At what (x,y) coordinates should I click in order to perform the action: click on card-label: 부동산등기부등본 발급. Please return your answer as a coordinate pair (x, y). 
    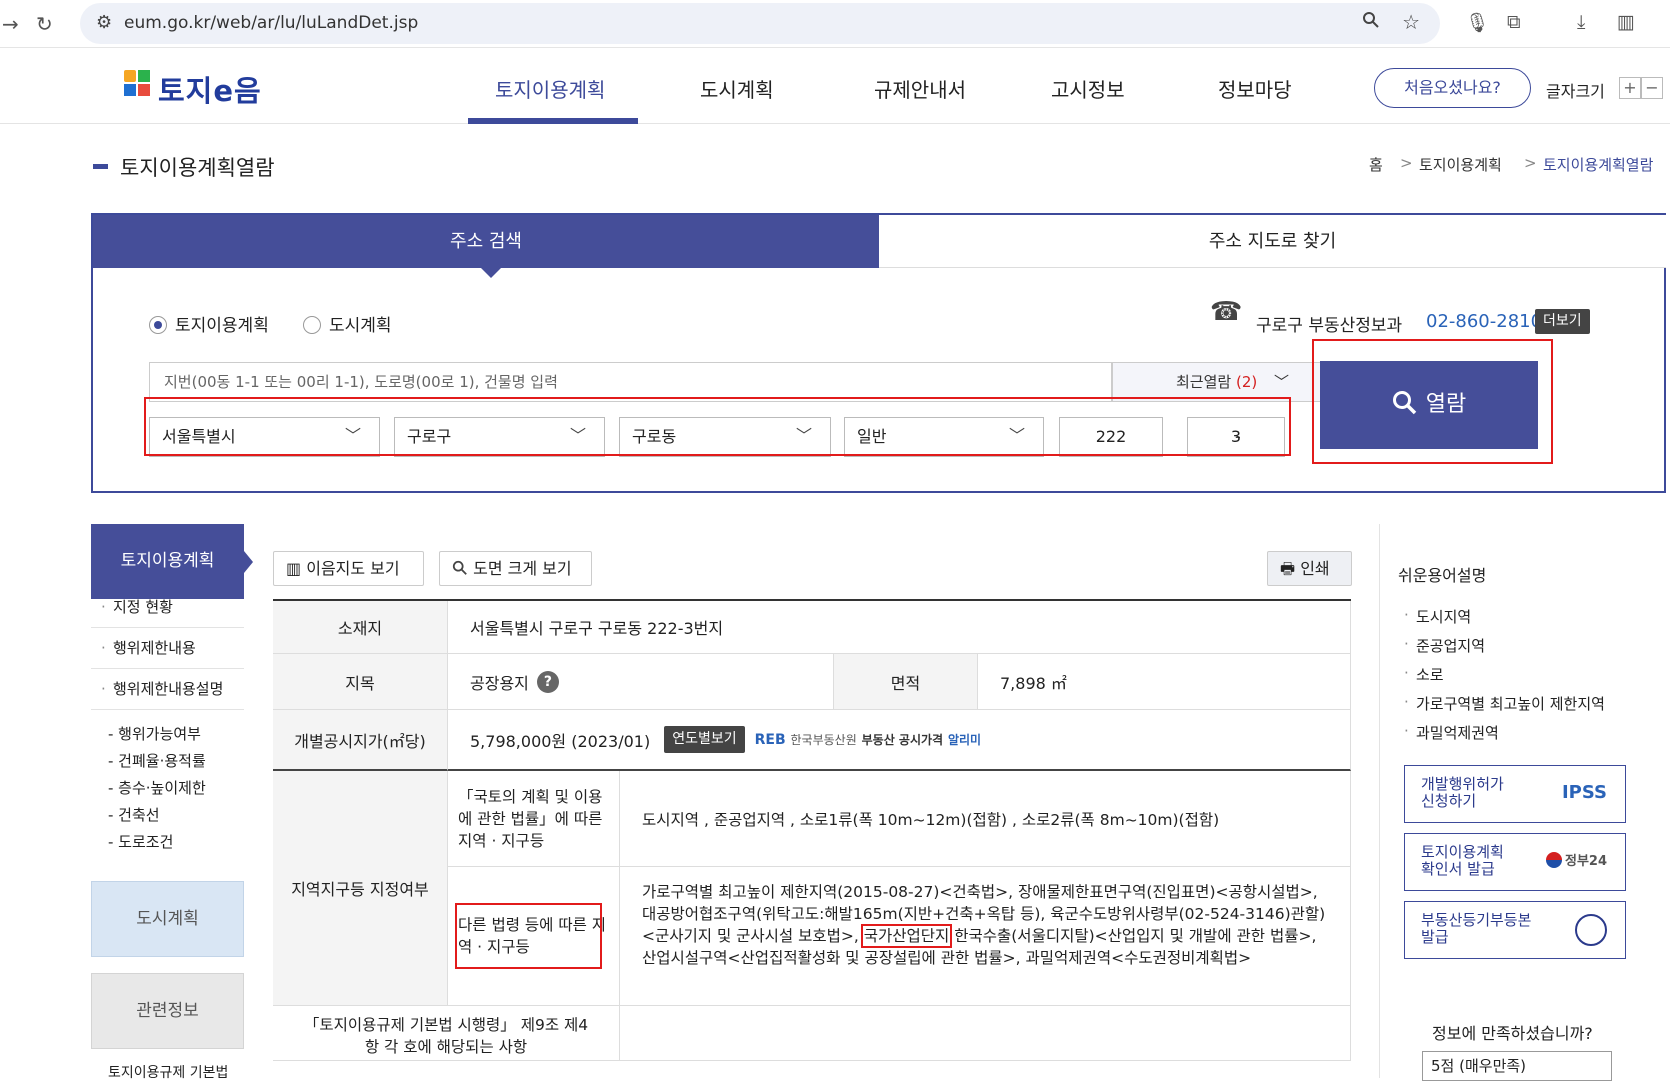
    Looking at the image, I should click on (1476, 928).